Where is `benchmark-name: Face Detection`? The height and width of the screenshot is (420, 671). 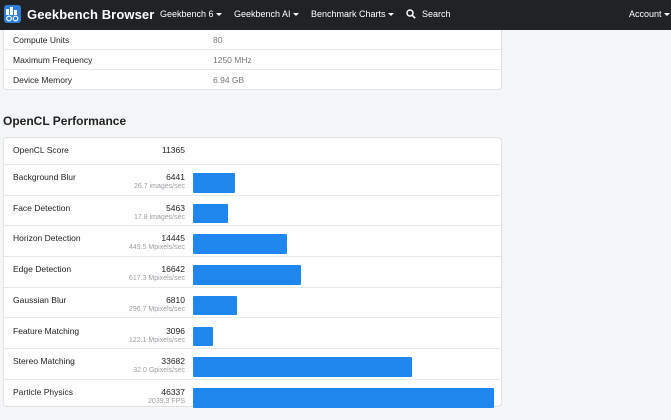 benchmark-name: Face Detection is located at coordinates (42, 207).